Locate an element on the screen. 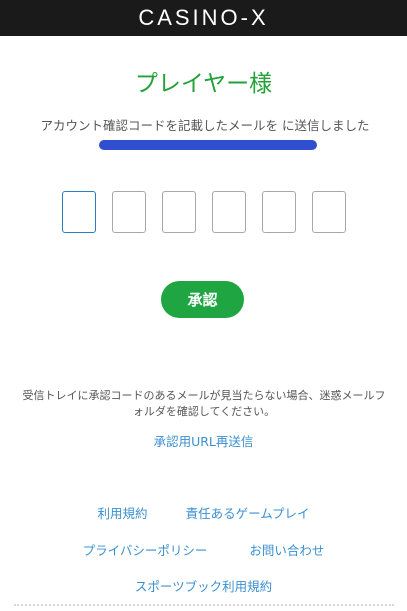 This screenshot has width=407, height=611. footer-links-row-3: スポーツブック利用規約 is located at coordinates (203, 585).